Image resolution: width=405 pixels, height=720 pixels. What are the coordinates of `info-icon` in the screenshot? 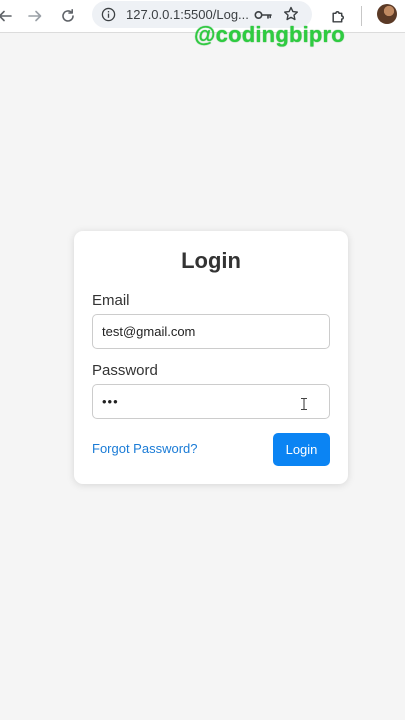 It's located at (108, 14).